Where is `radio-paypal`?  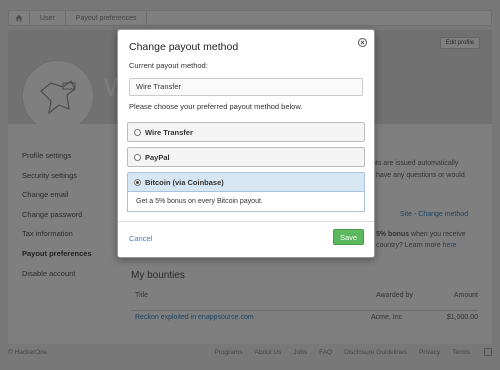 radio-paypal is located at coordinates (137, 157).